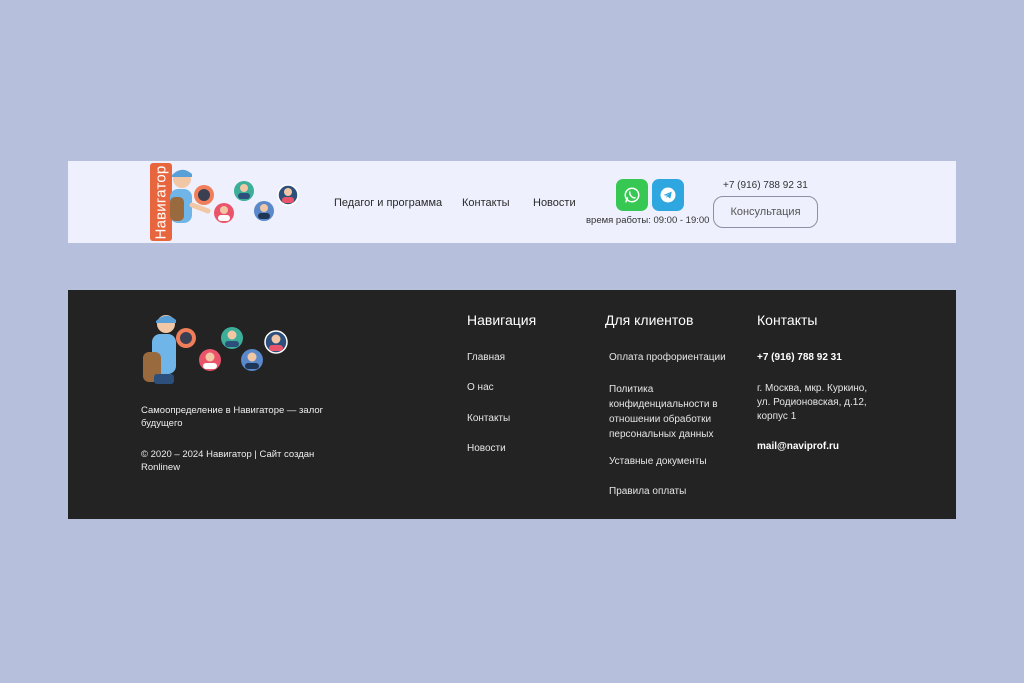 The image size is (1024, 683). What do you see at coordinates (674, 492) in the screenshot?
I see `footer-link-payment-rules: Правила оплаты` at bounding box center [674, 492].